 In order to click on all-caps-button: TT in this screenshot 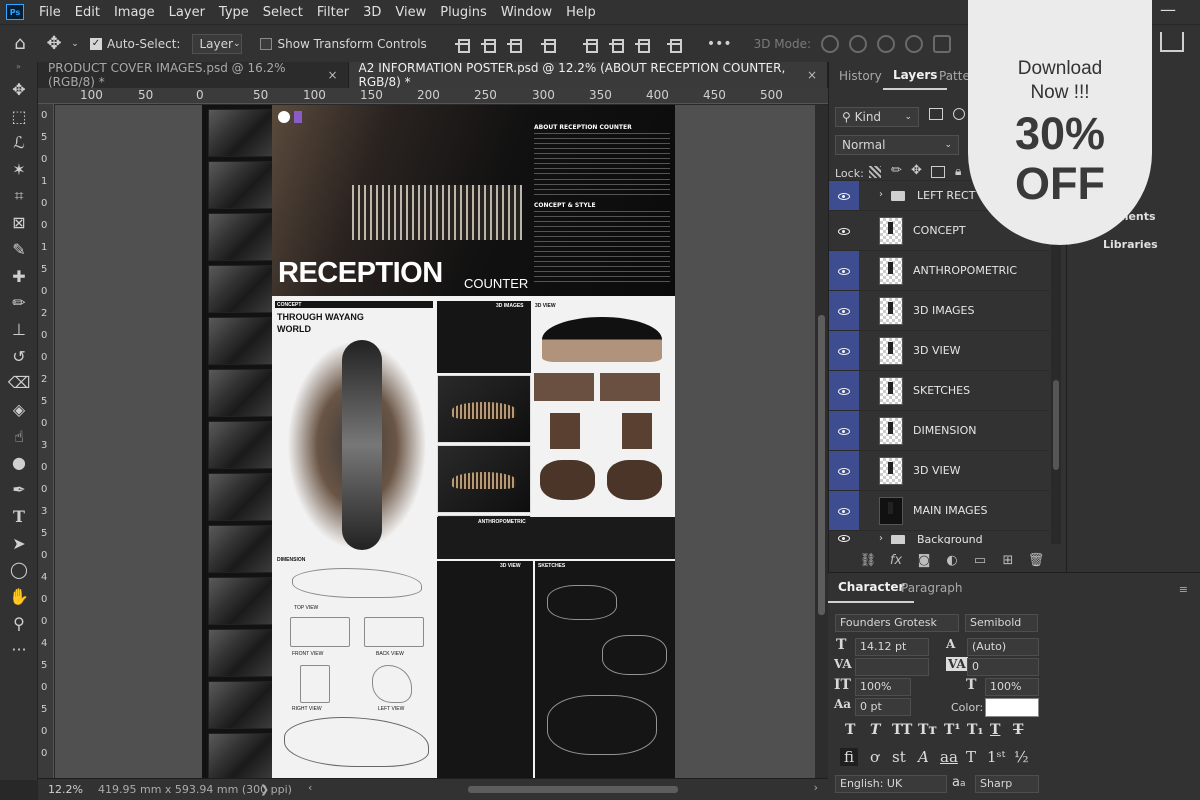, I will do `click(902, 730)`.